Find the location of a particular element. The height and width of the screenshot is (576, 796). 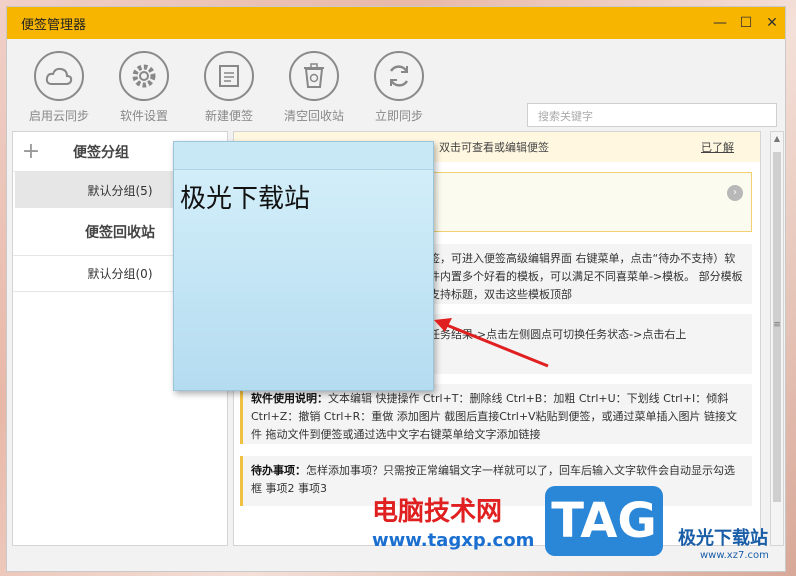

cloud-icon is located at coordinates (59, 76).